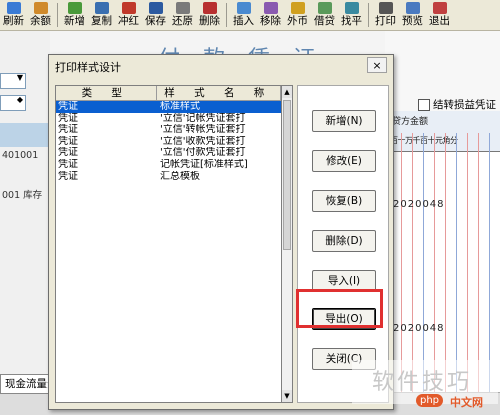  I want to click on toolbar-button-4: 冲红, so click(128, 15).